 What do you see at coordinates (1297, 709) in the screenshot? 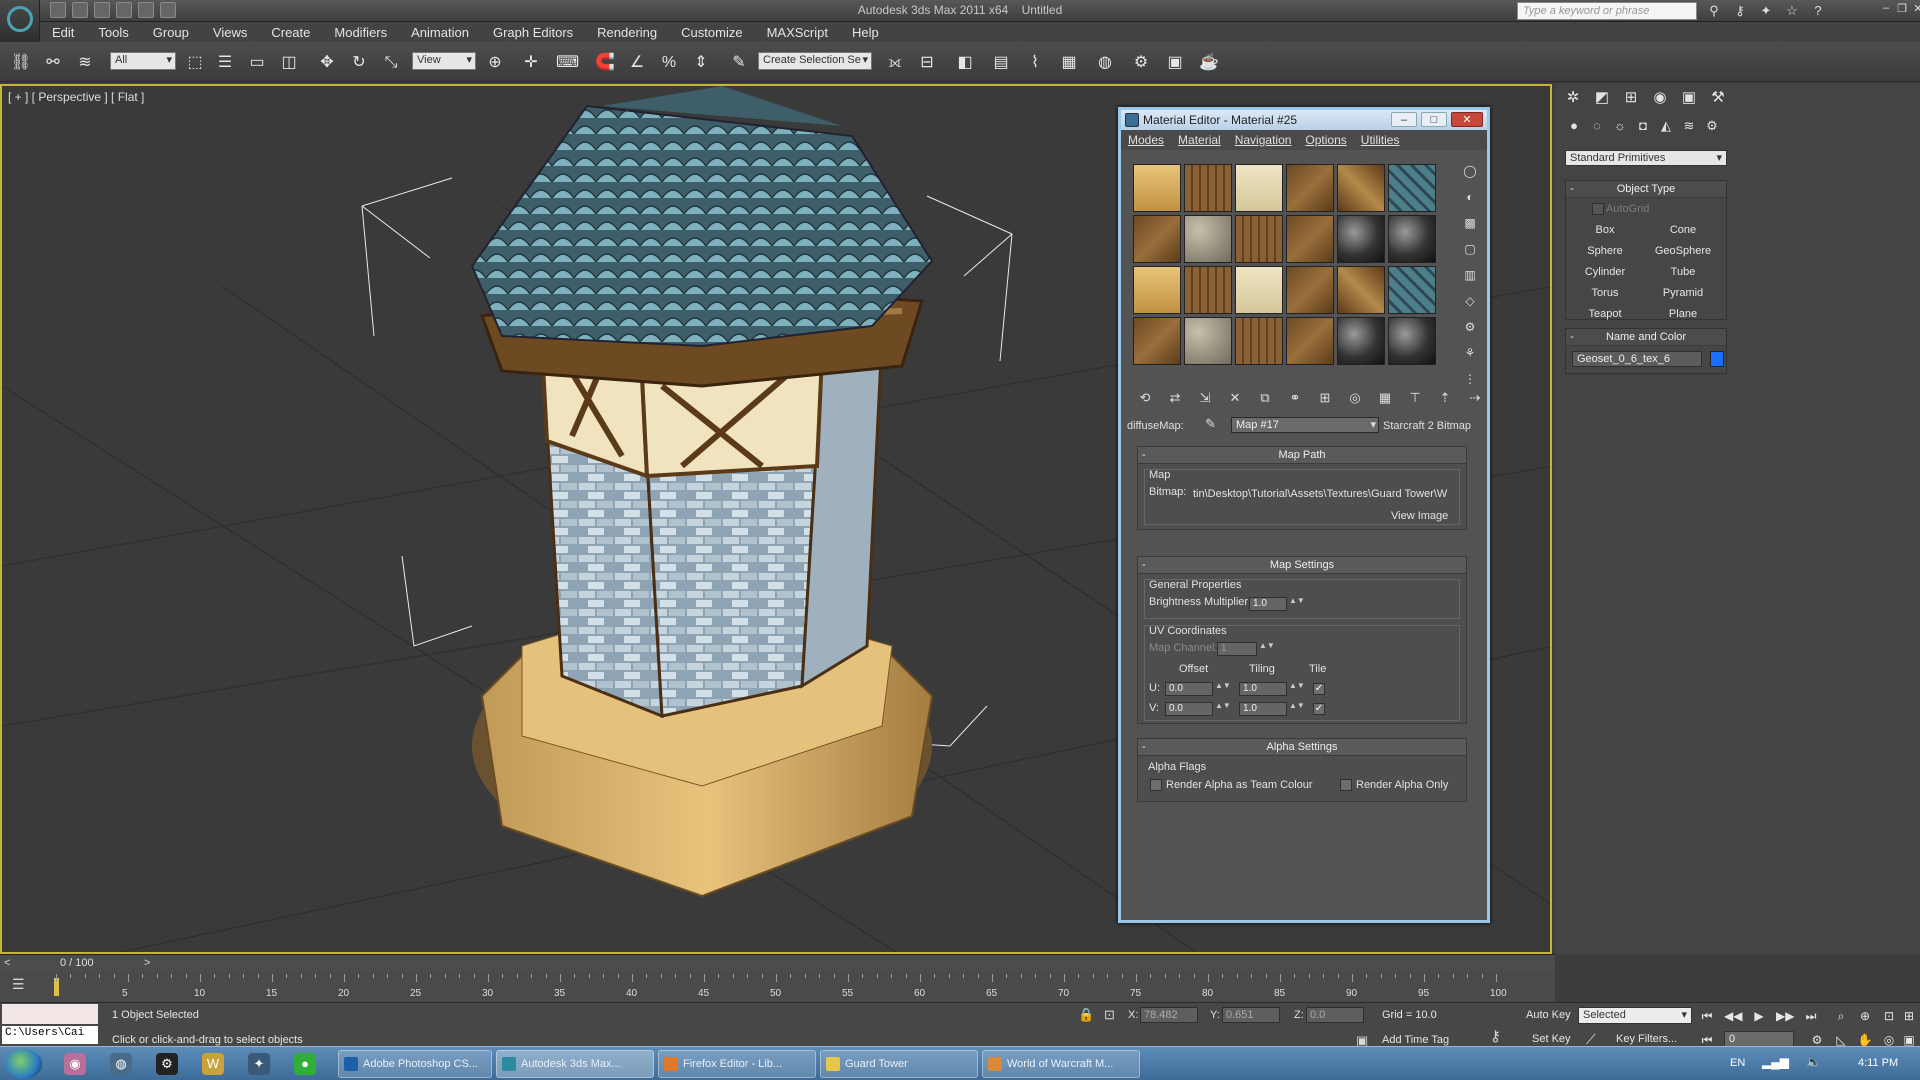
I see `v-tiling-spinner-icon: ▲▼` at bounding box center [1297, 709].